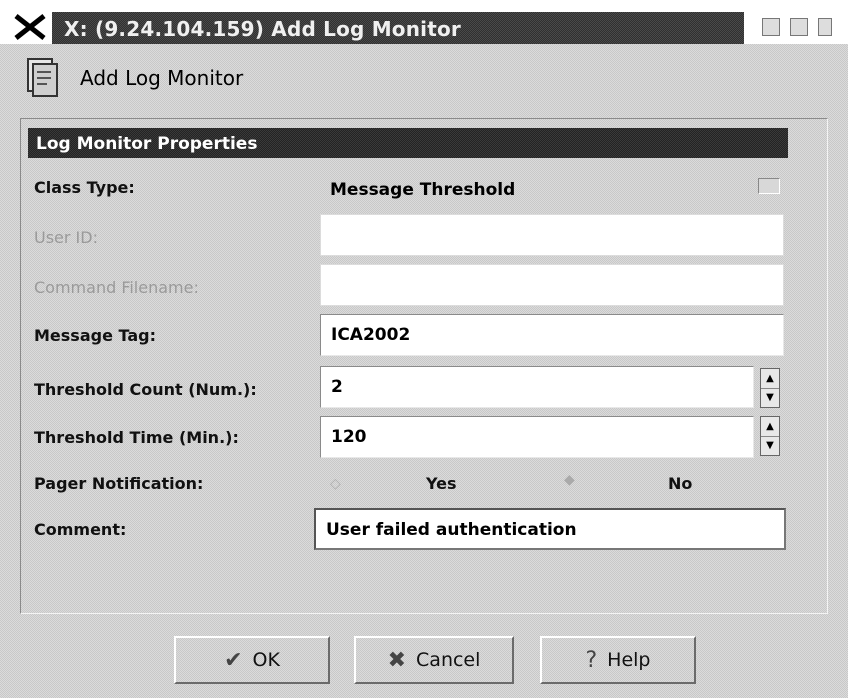 The height and width of the screenshot is (698, 848). I want to click on cancel-button: ✖ Cancel, so click(434, 660).